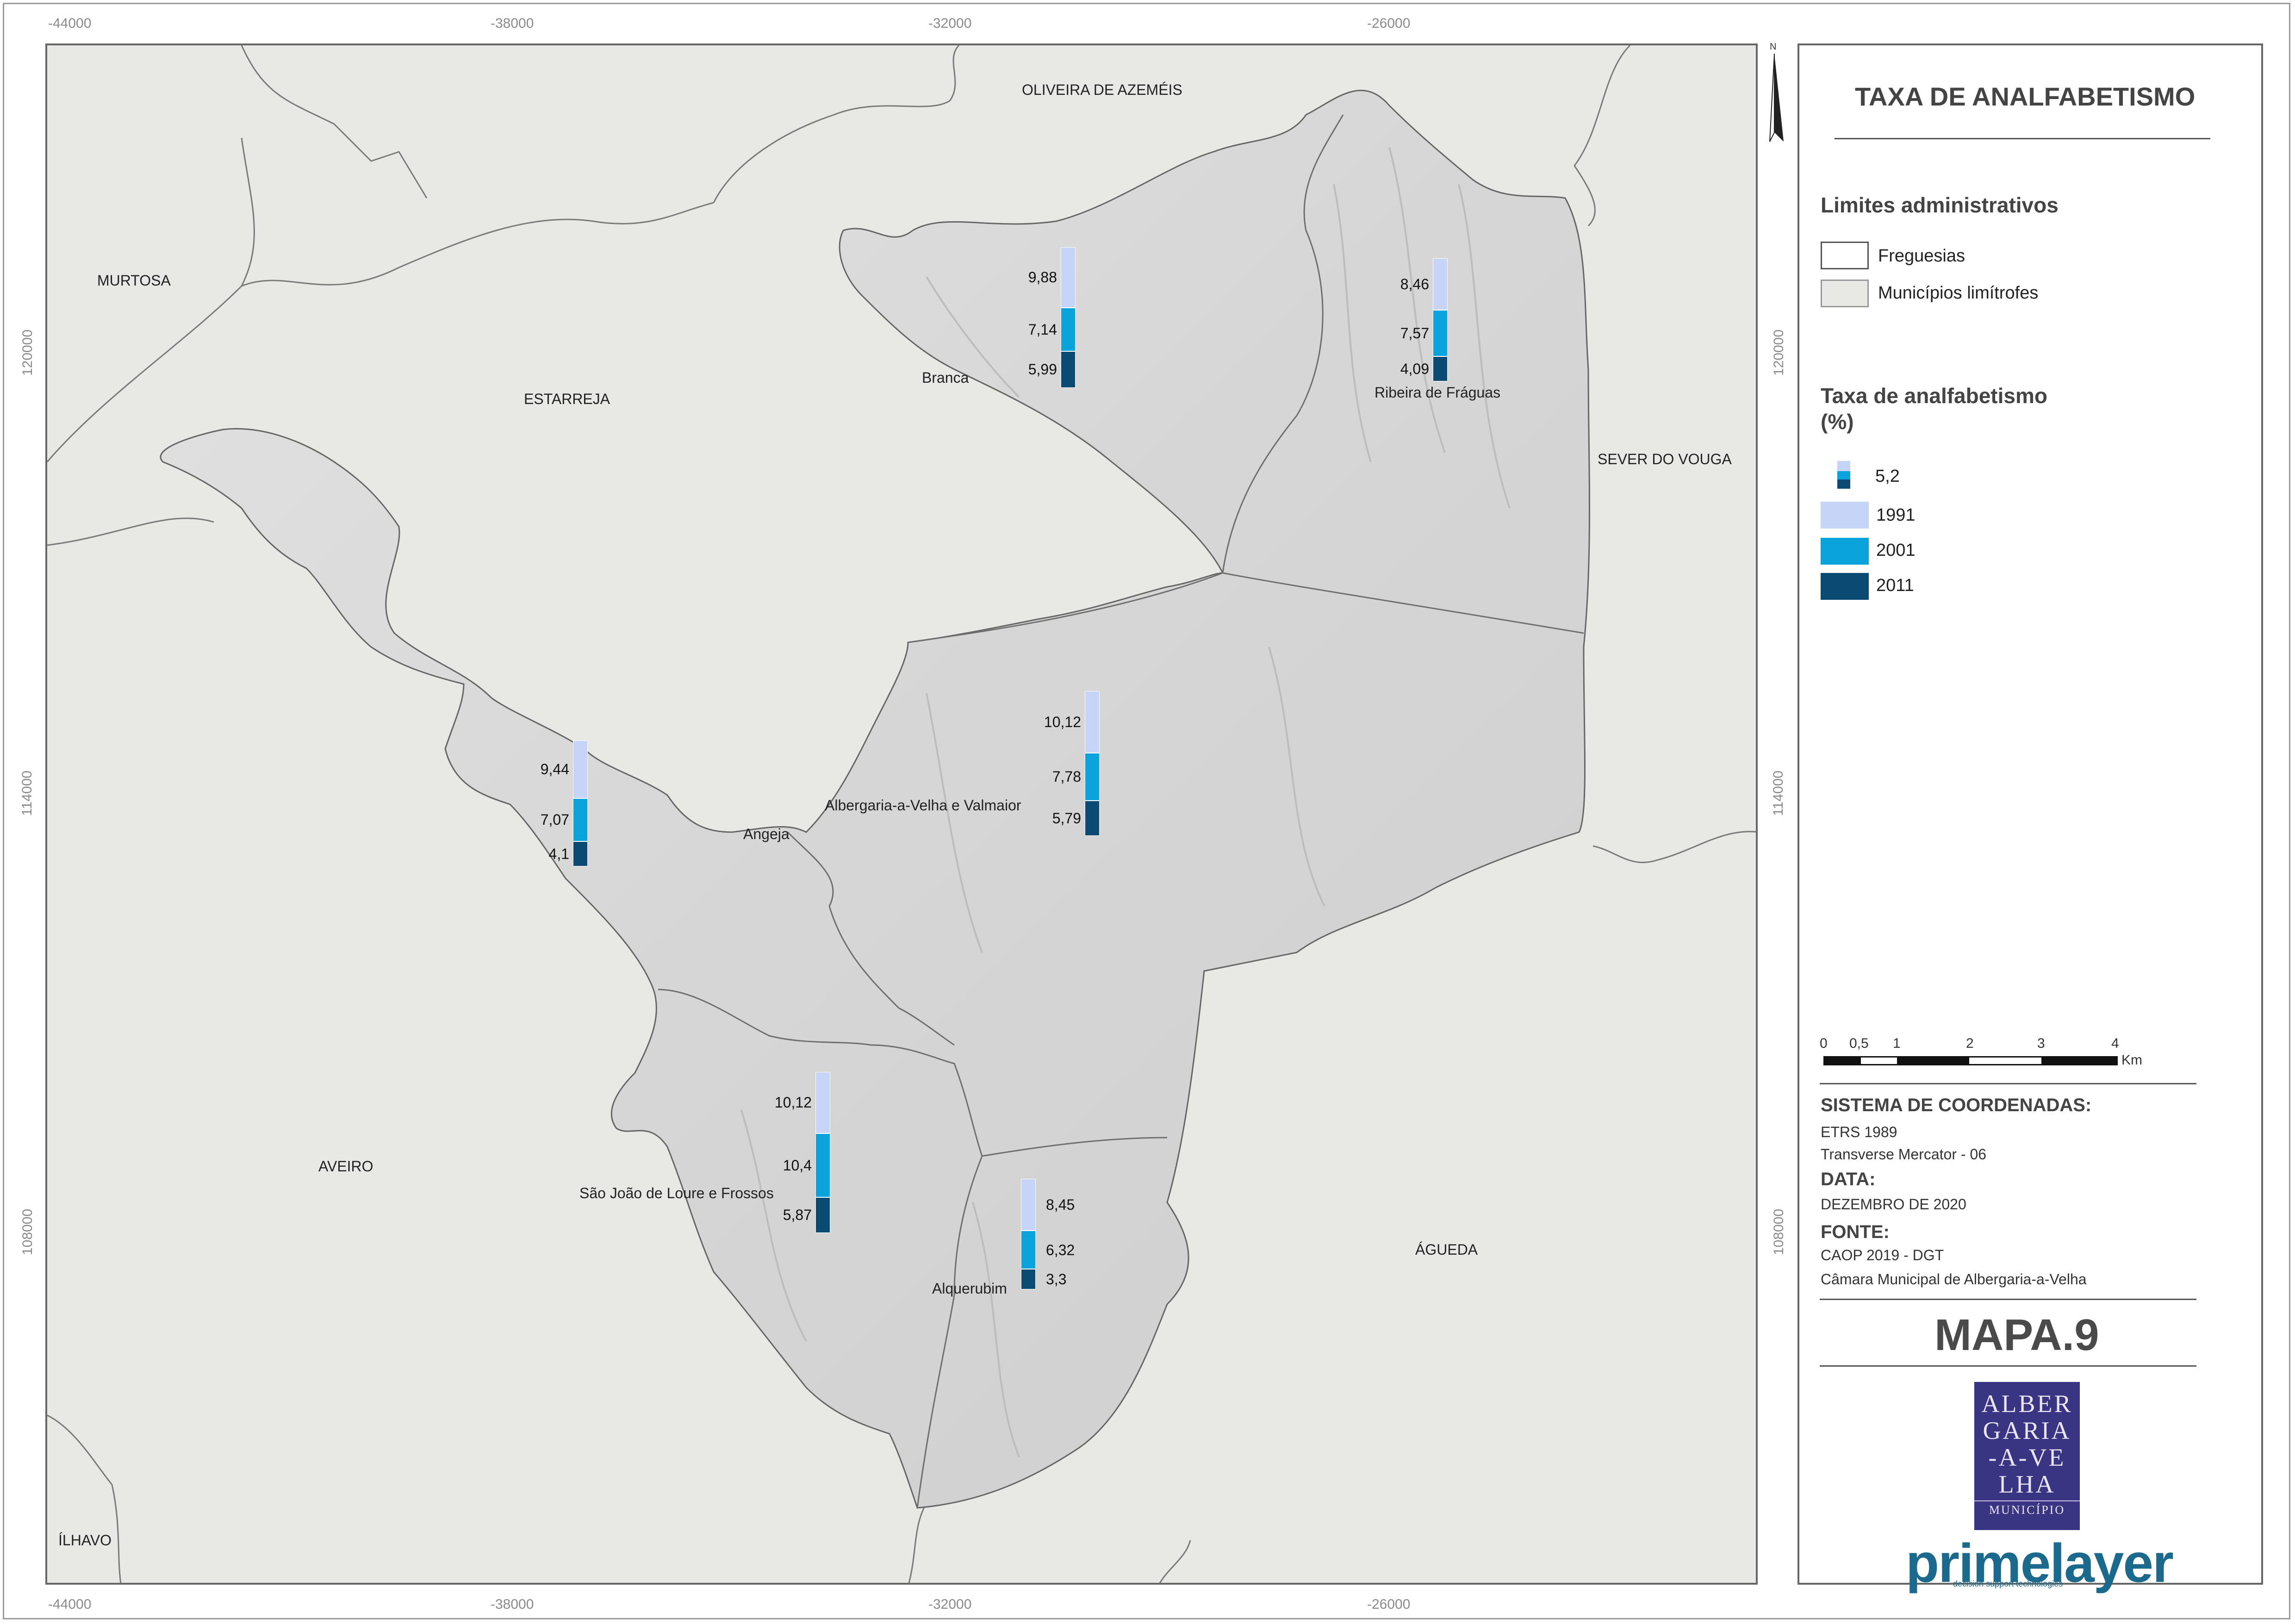 This screenshot has width=2295, height=1624. What do you see at coordinates (558, 853) in the screenshot?
I see `bar-label-angeja-2011: 4,1` at bounding box center [558, 853].